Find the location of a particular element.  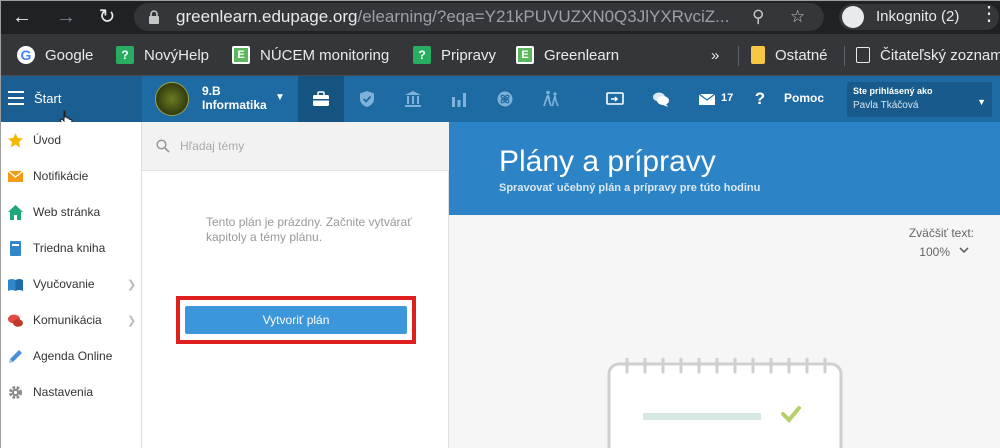

bookmark-label: Greenlearn is located at coordinates (582, 55).